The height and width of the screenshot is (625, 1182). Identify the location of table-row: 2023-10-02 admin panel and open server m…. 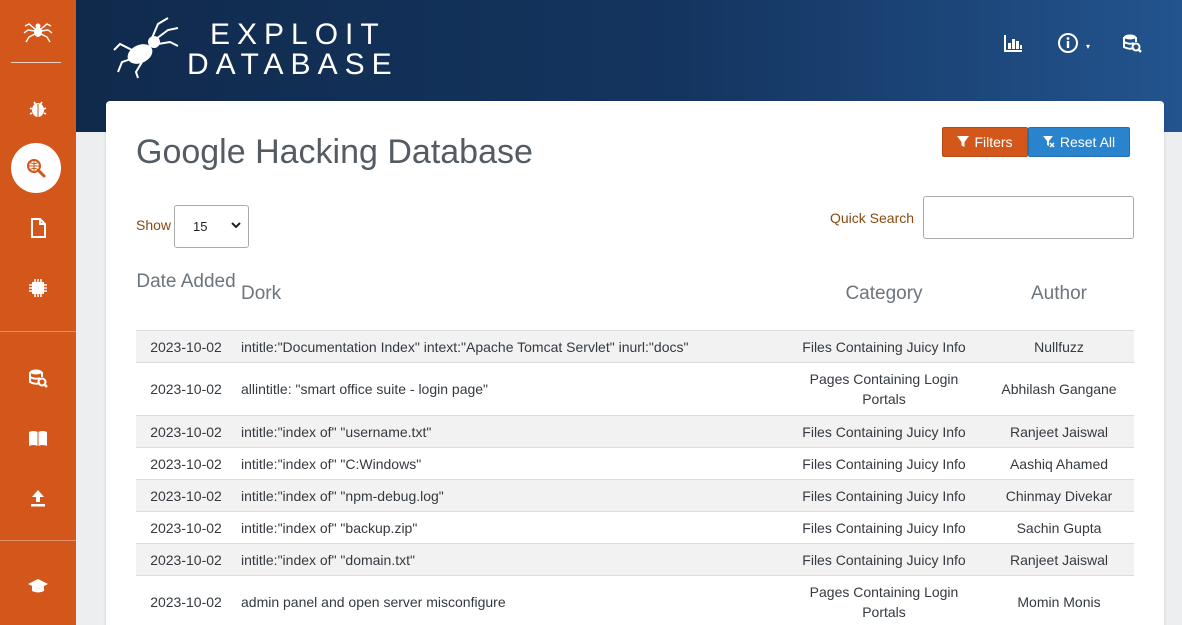
(635, 600).